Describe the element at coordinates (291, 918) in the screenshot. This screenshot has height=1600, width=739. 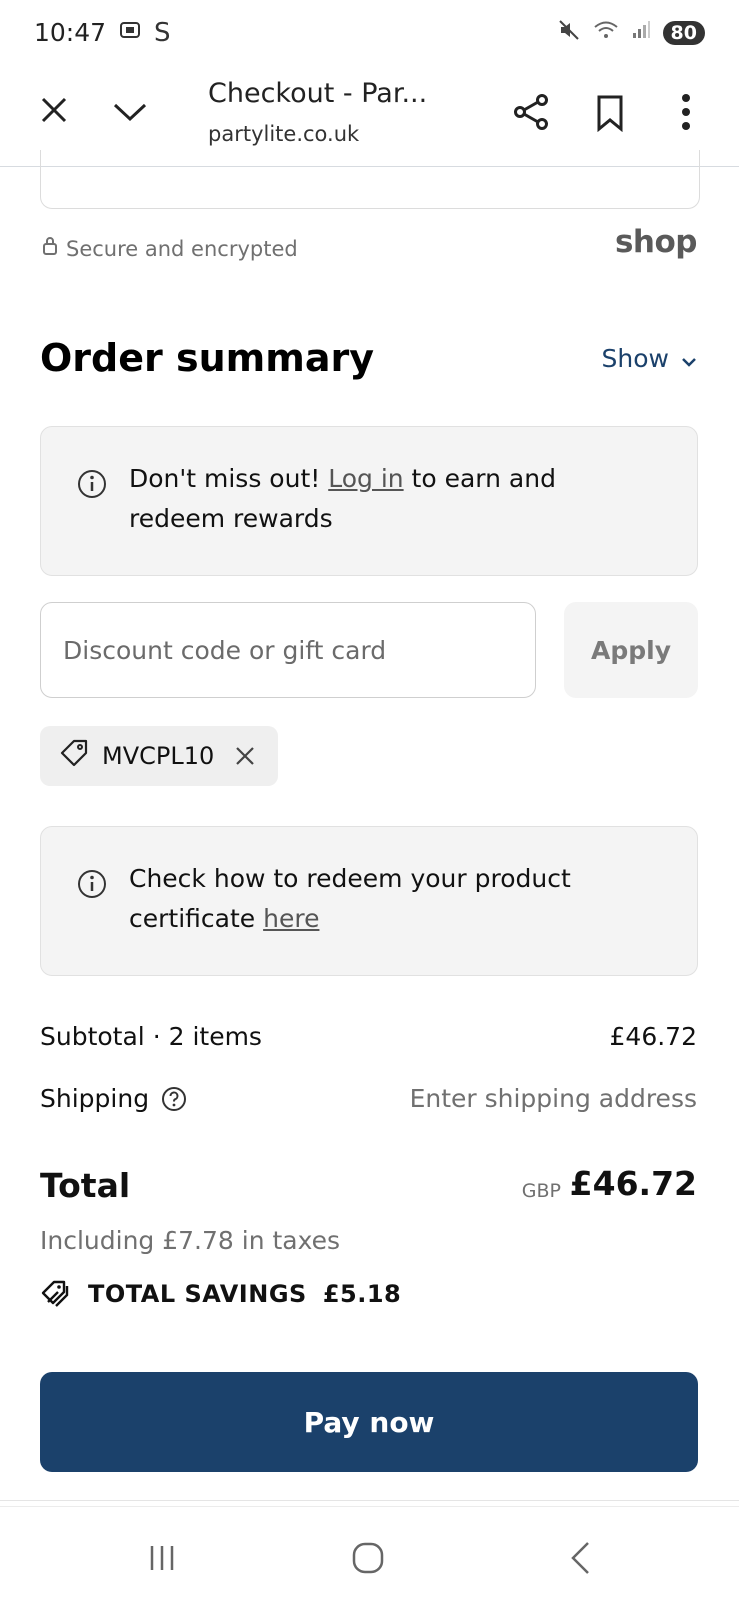
I see `here-link: here` at that location.